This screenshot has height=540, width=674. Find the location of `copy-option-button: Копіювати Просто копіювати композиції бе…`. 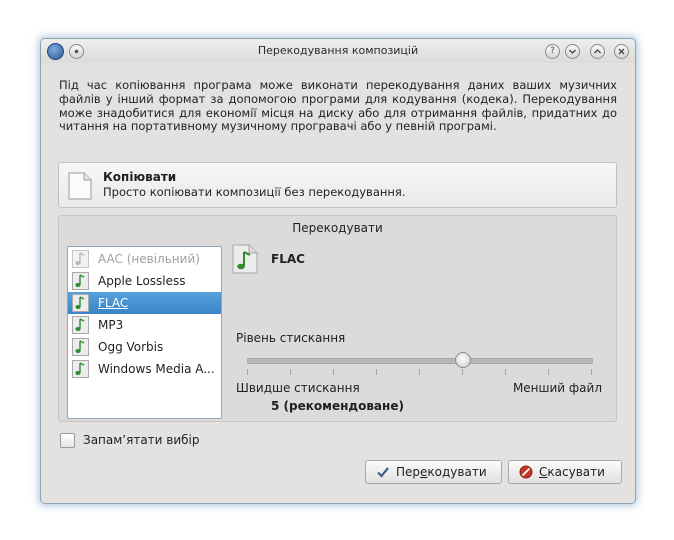

copy-option-button: Копіювати Просто копіювати композиції бе… is located at coordinates (337, 185).